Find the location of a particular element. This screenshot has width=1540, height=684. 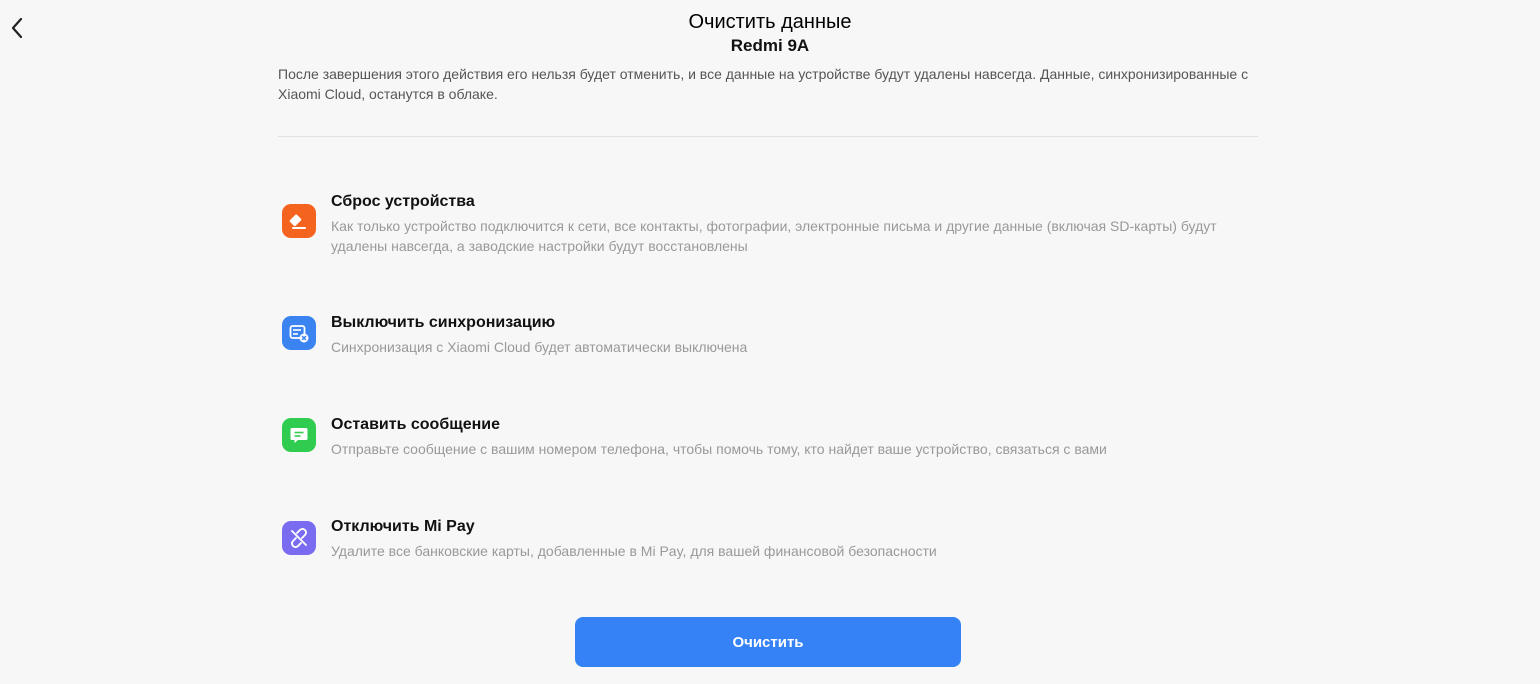

eraser-icon is located at coordinates (299, 221).